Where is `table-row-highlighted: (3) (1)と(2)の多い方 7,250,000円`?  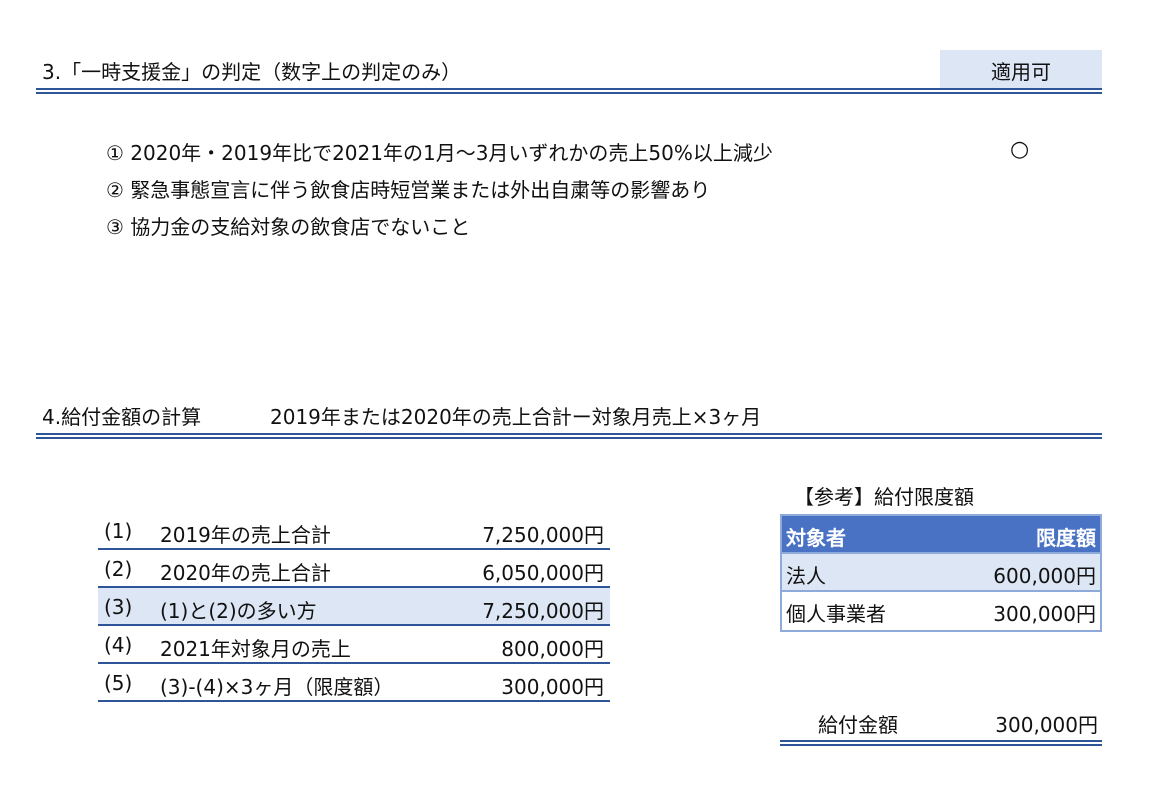
table-row-highlighted: (3) (1)と(2)の多い方 7,250,000円 is located at coordinates (354, 607).